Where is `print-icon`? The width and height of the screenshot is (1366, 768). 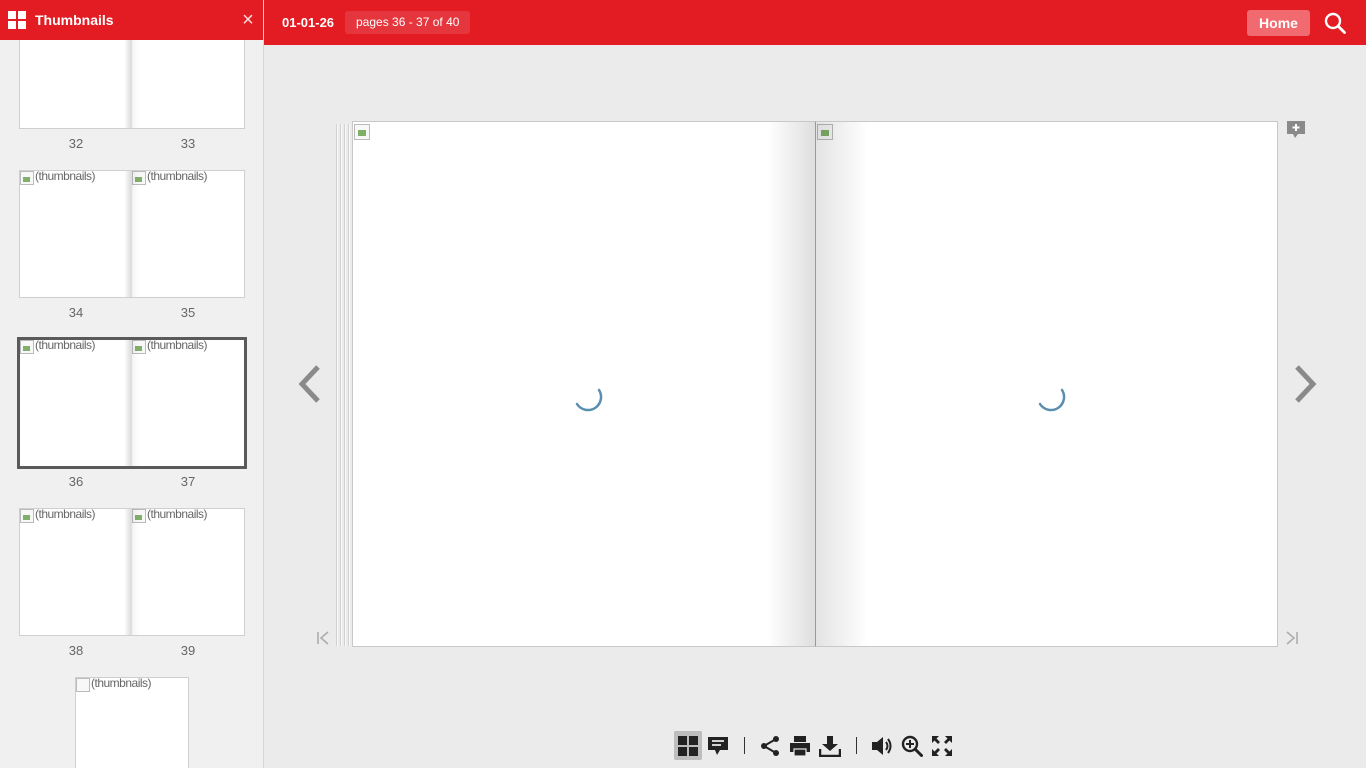
print-icon is located at coordinates (800, 746).